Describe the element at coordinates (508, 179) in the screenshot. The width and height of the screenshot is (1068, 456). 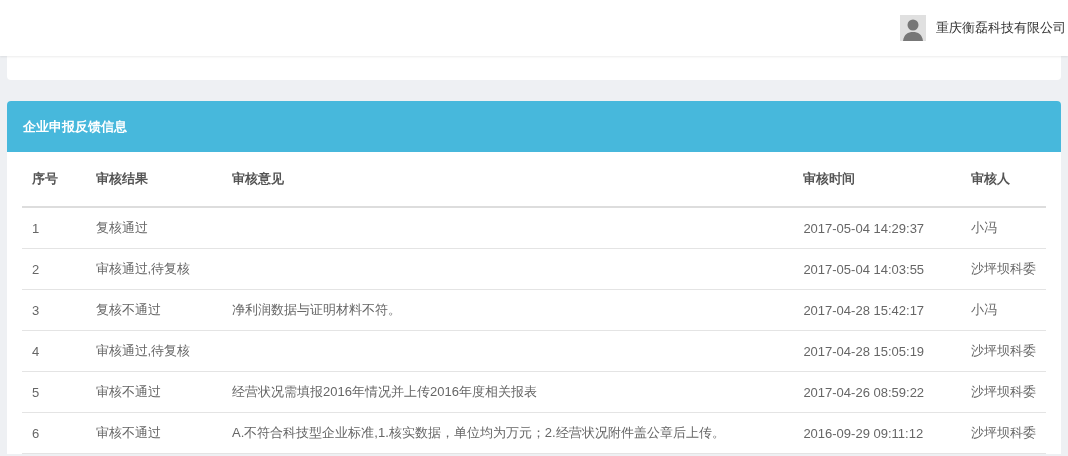
I see `column-header: 审核意见` at that location.